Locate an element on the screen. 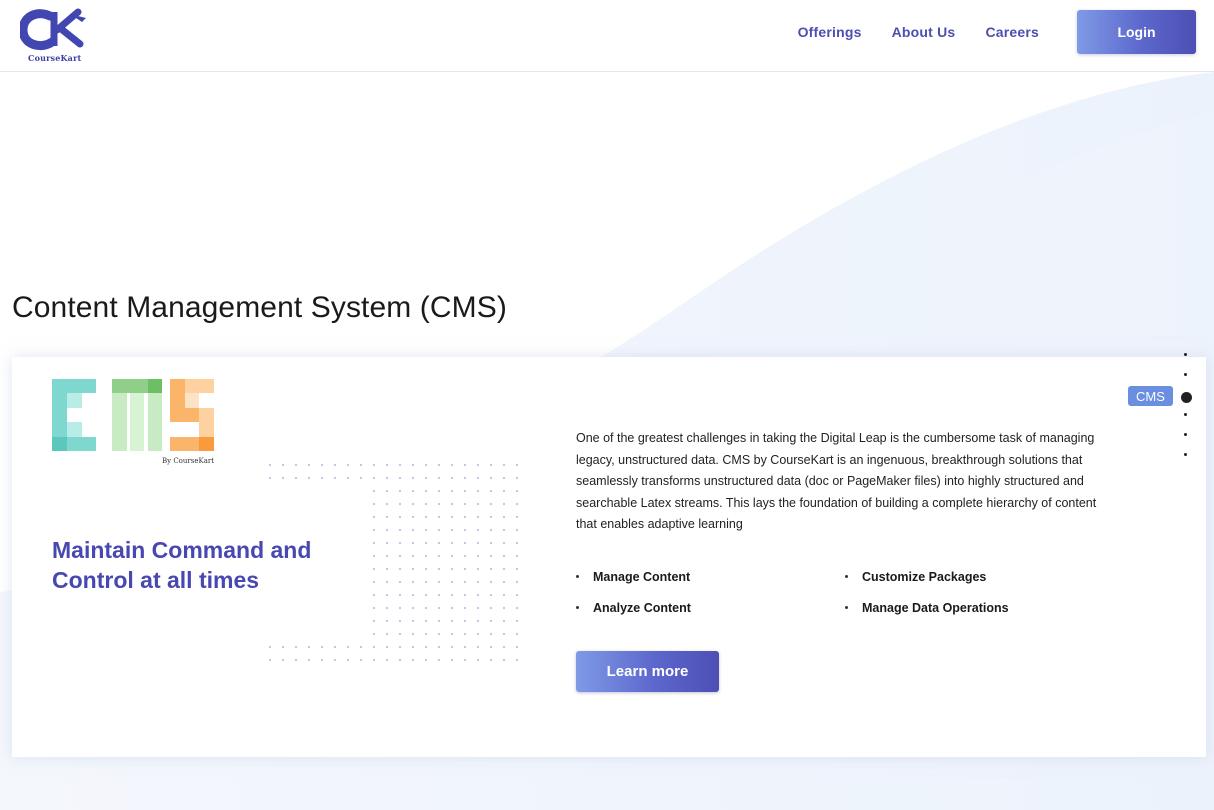 The width and height of the screenshot is (1214, 810). coursekart-logo: CourseKart is located at coordinates (55, 36).